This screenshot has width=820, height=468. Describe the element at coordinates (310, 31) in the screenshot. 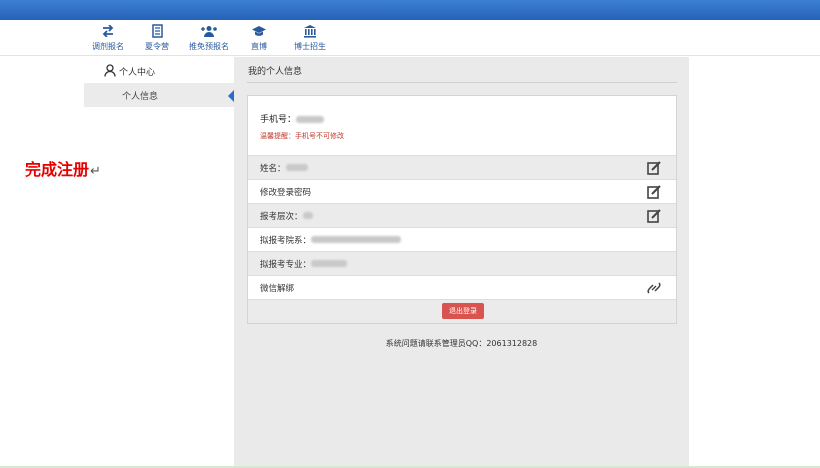

I see `institution-icon` at that location.